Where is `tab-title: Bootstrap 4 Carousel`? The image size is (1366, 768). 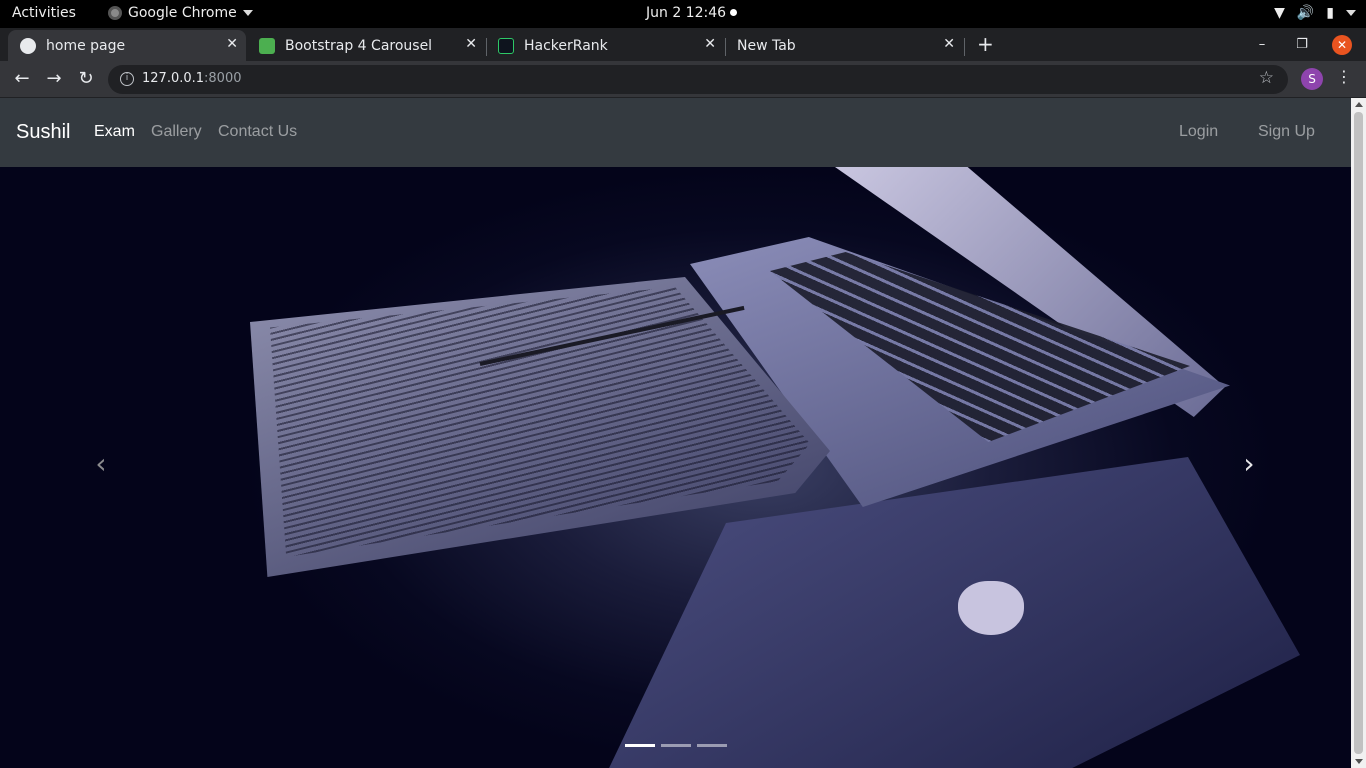 tab-title: Bootstrap 4 Carousel is located at coordinates (359, 45).